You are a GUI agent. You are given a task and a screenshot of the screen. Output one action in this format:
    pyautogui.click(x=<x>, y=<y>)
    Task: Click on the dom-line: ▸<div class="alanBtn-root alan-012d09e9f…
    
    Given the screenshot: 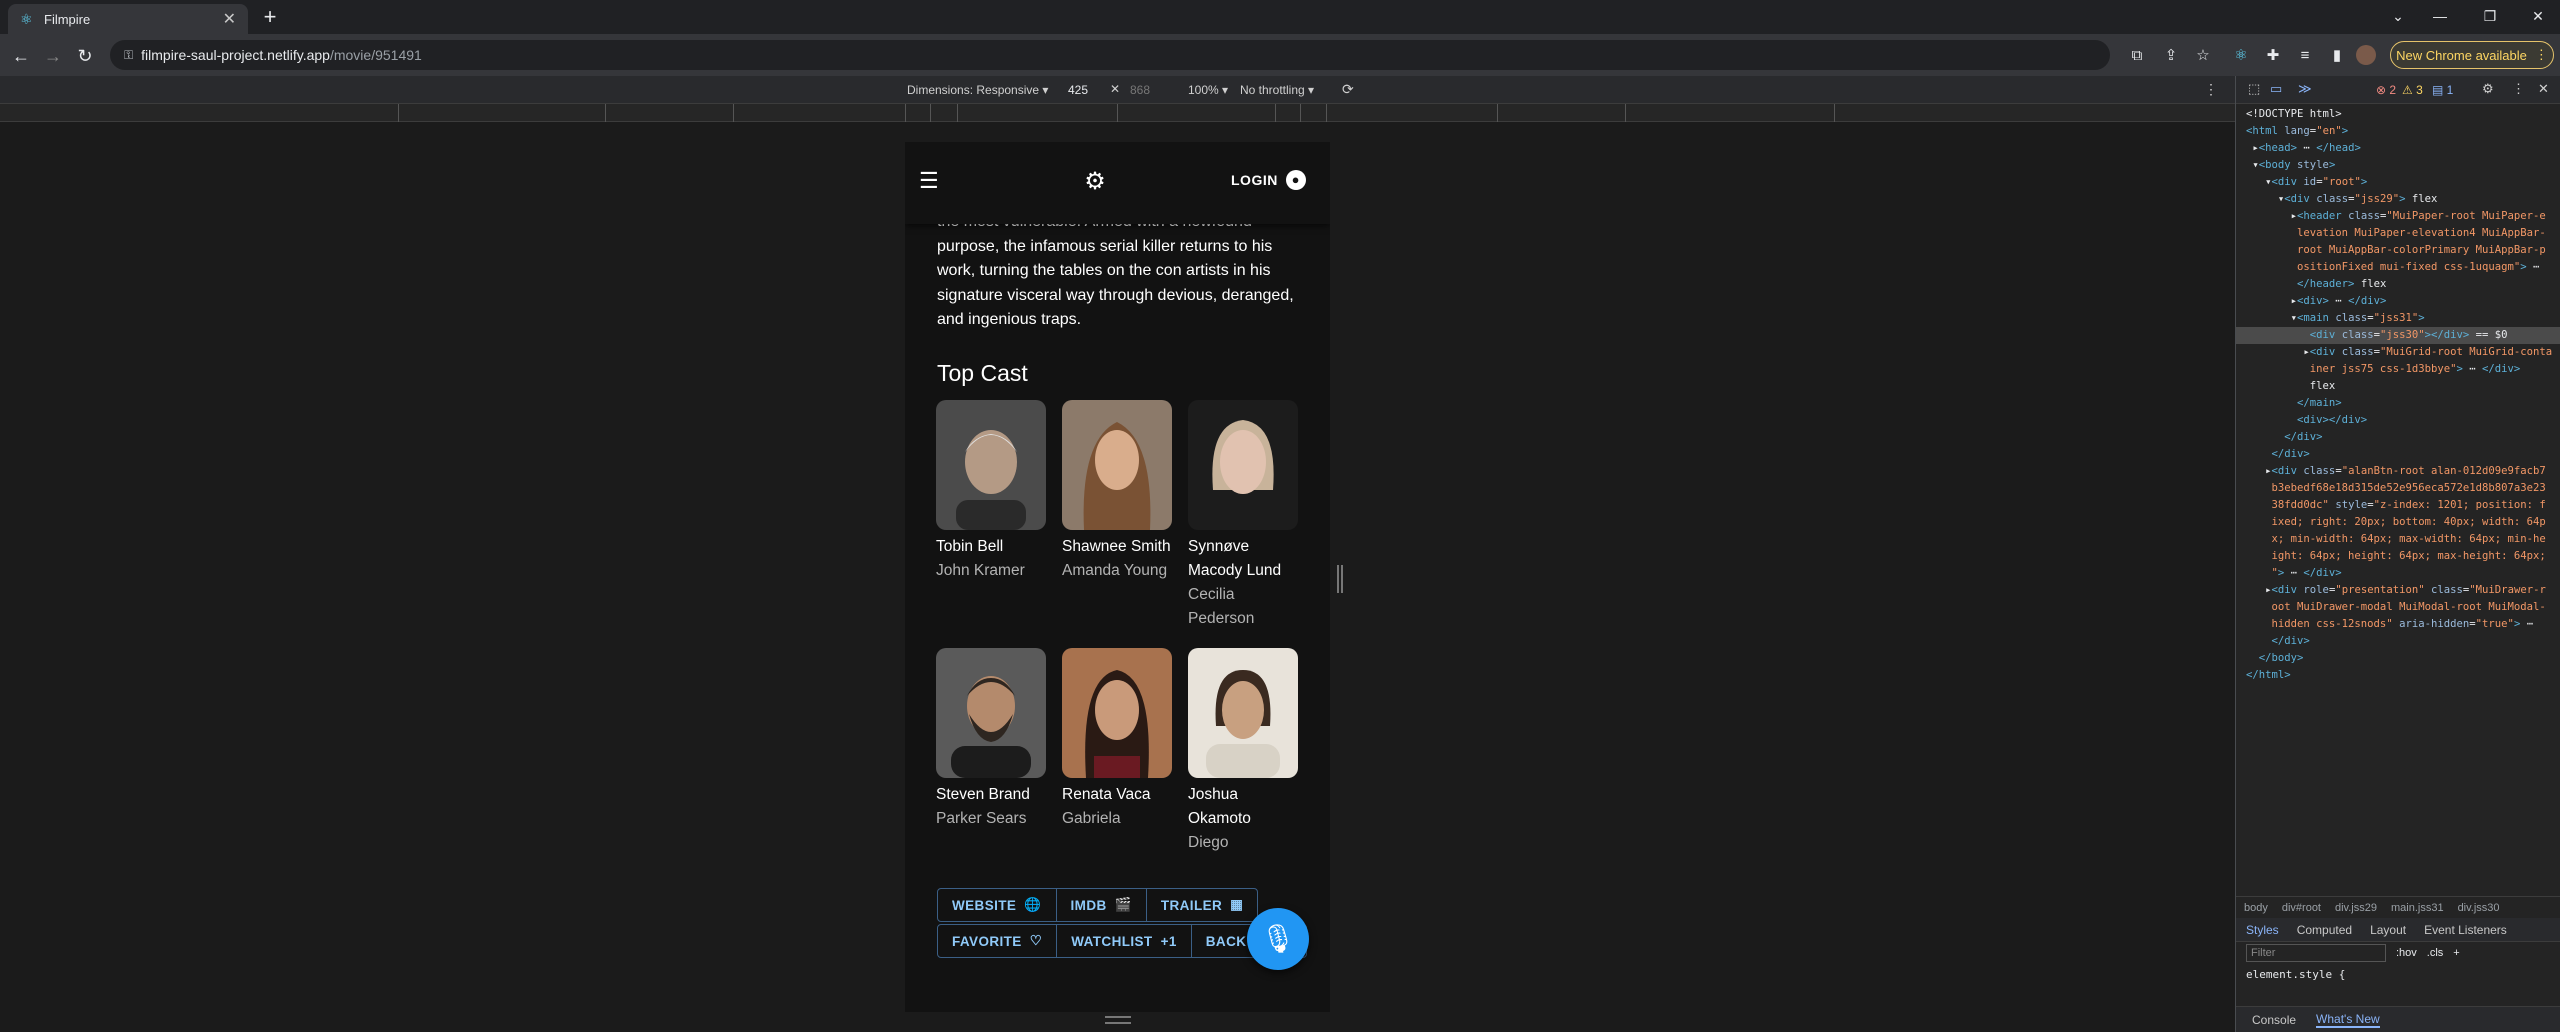 What is the action you would take?
    pyautogui.click(x=2398, y=471)
    